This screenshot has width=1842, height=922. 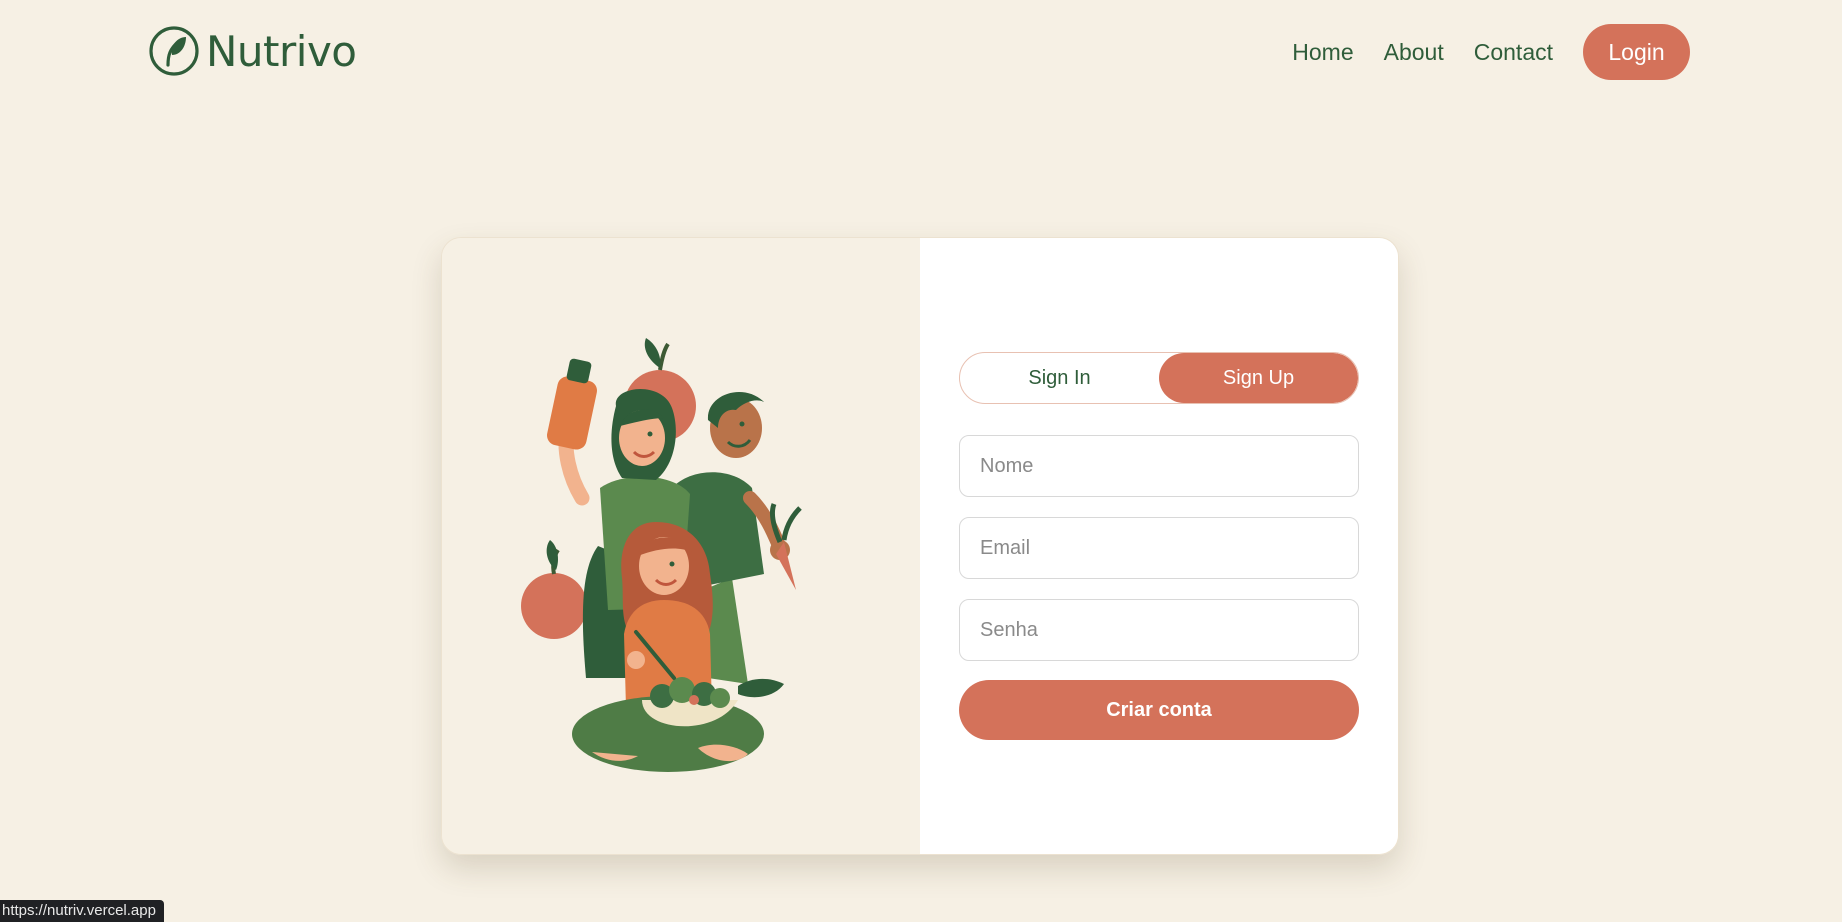 What do you see at coordinates (1159, 466) in the screenshot?
I see `name-input` at bounding box center [1159, 466].